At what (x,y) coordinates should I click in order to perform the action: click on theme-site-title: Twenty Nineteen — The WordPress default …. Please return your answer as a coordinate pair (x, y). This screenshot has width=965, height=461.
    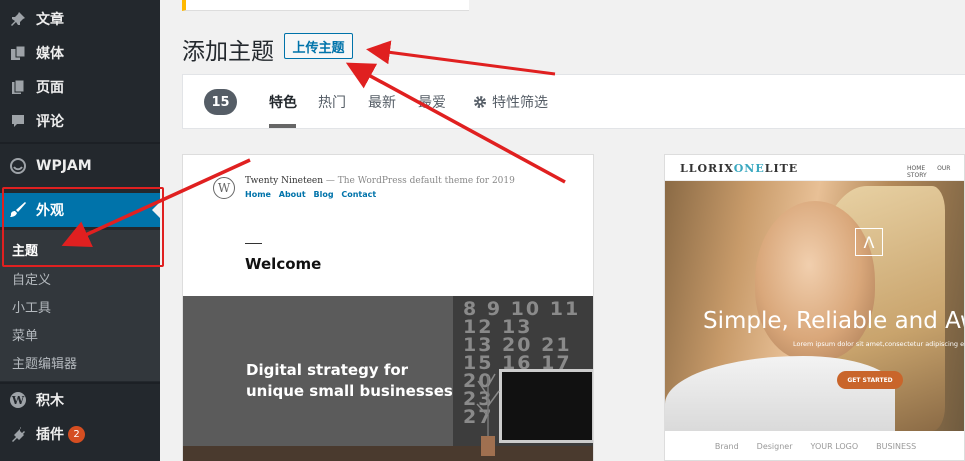
    Looking at the image, I should click on (380, 181).